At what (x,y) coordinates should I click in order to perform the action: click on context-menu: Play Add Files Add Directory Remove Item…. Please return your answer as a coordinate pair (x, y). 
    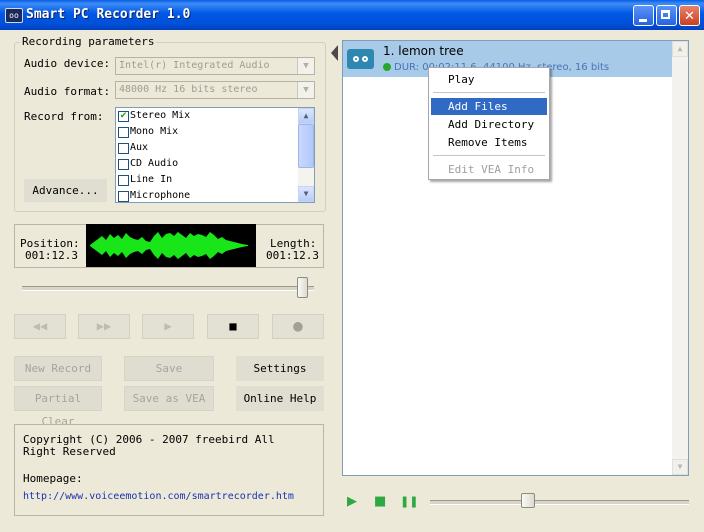
    Looking at the image, I should click on (489, 123).